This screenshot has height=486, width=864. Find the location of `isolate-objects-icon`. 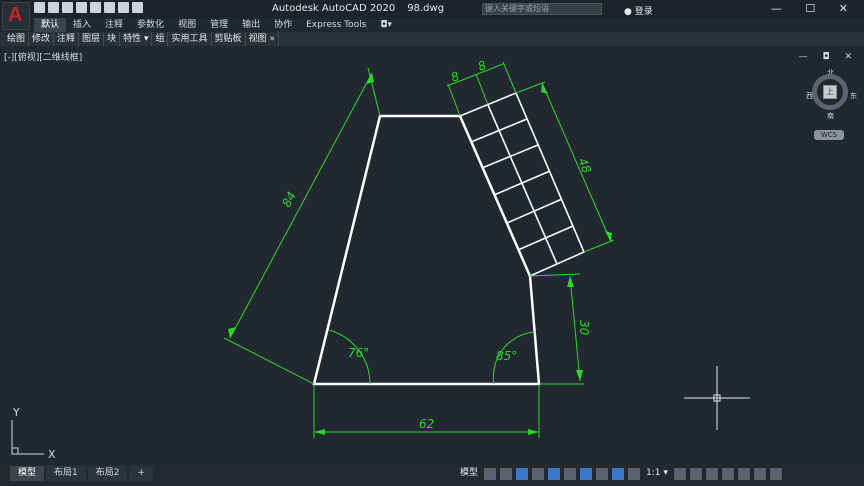

isolate-objects-icon is located at coordinates (743, 473).